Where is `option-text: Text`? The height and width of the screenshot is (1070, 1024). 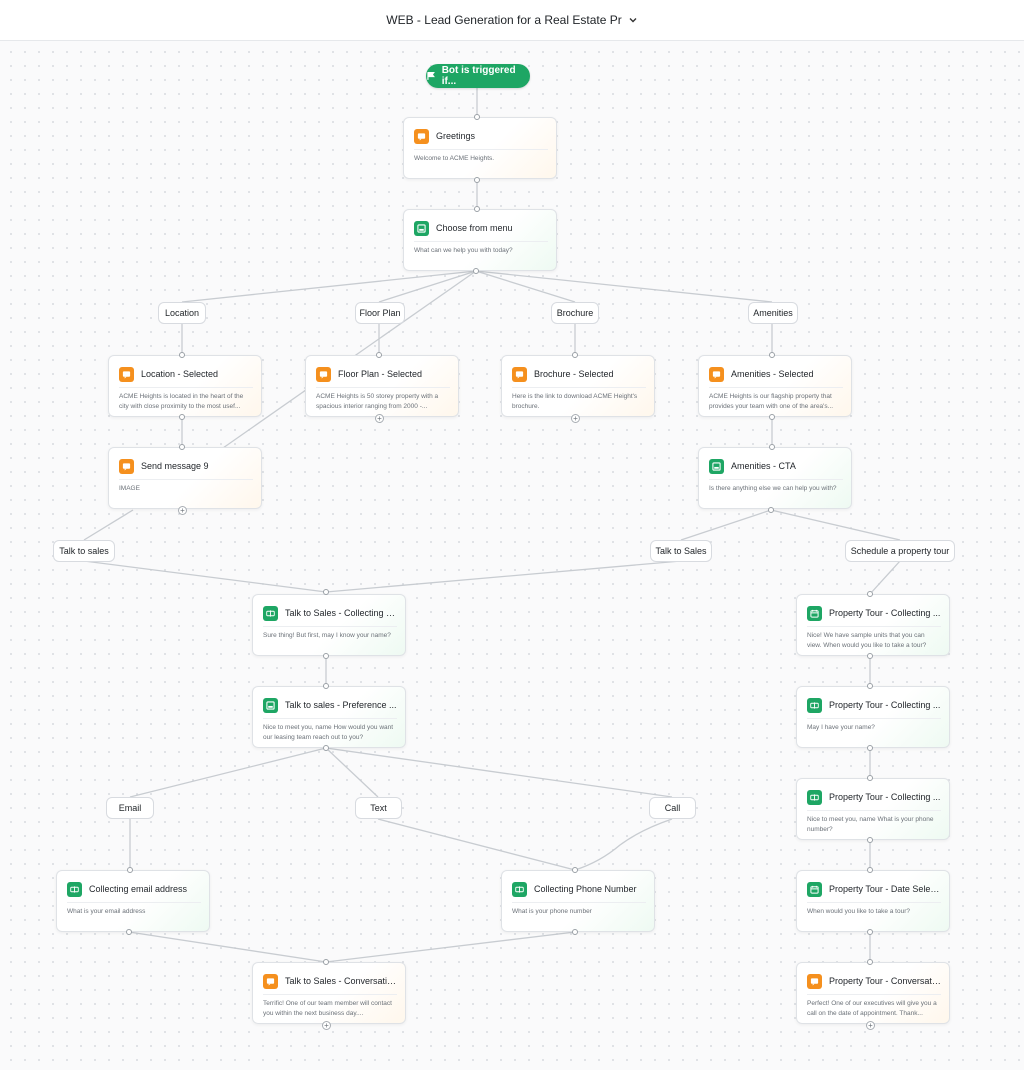
option-text: Text is located at coordinates (378, 808).